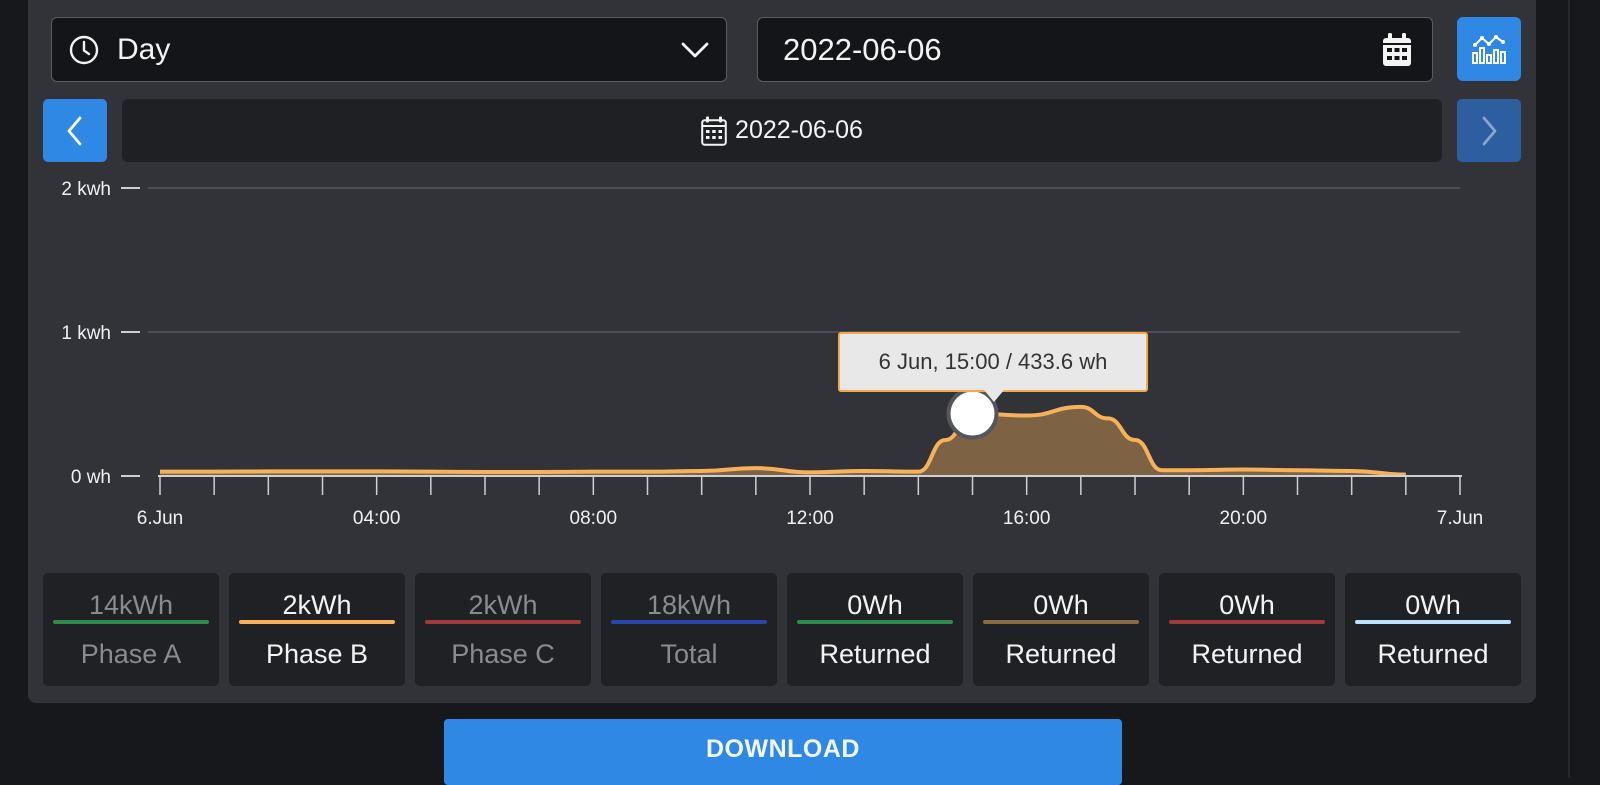  I want to click on current-date-display: 2022-06-06, so click(782, 130).